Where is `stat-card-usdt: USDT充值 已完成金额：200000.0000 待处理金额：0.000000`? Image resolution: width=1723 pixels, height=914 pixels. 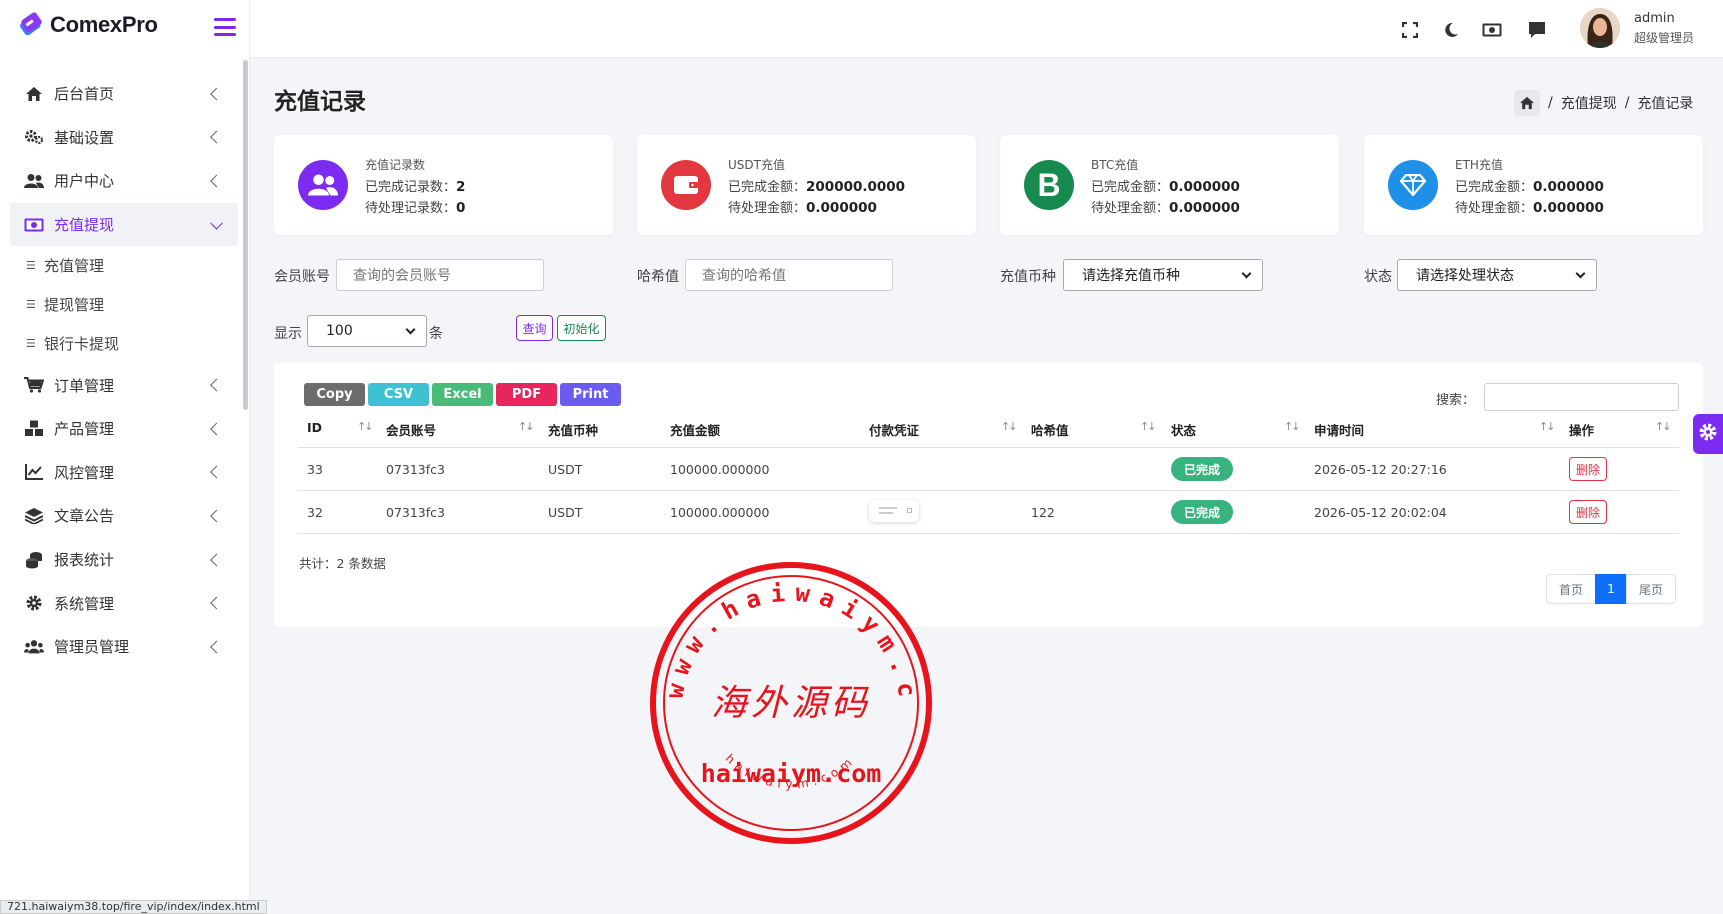
stat-card-usdt: USDT充值 已完成金额：200000.0000 待处理金额：0.000000 is located at coordinates (806, 185).